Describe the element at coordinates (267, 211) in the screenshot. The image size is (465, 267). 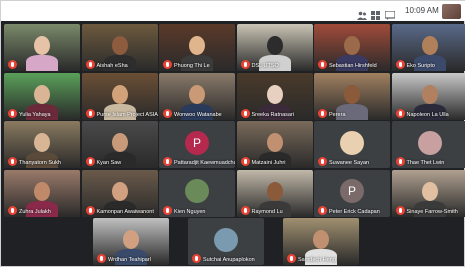
I see `participant-name: Raymond Lu` at that location.